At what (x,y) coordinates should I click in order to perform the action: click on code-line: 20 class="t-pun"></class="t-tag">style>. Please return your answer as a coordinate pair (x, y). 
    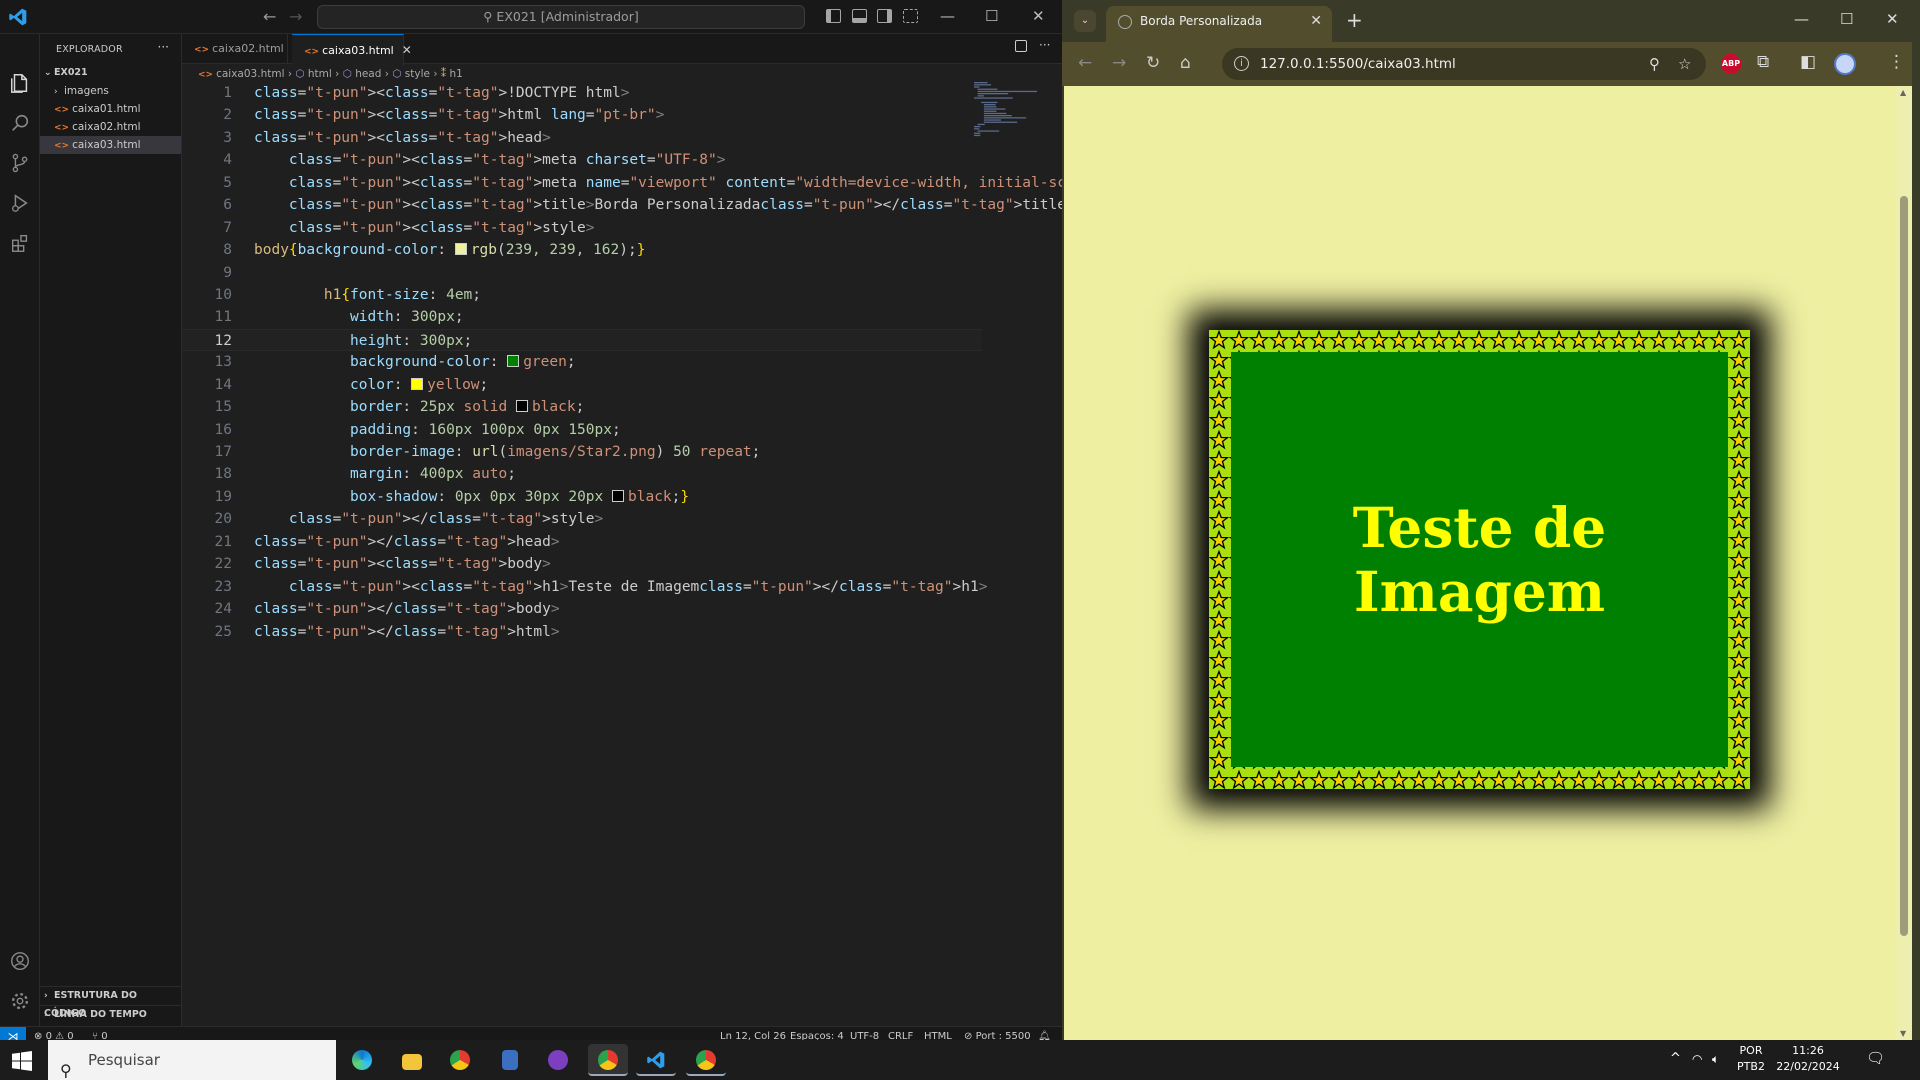
    Looking at the image, I should click on (582, 519).